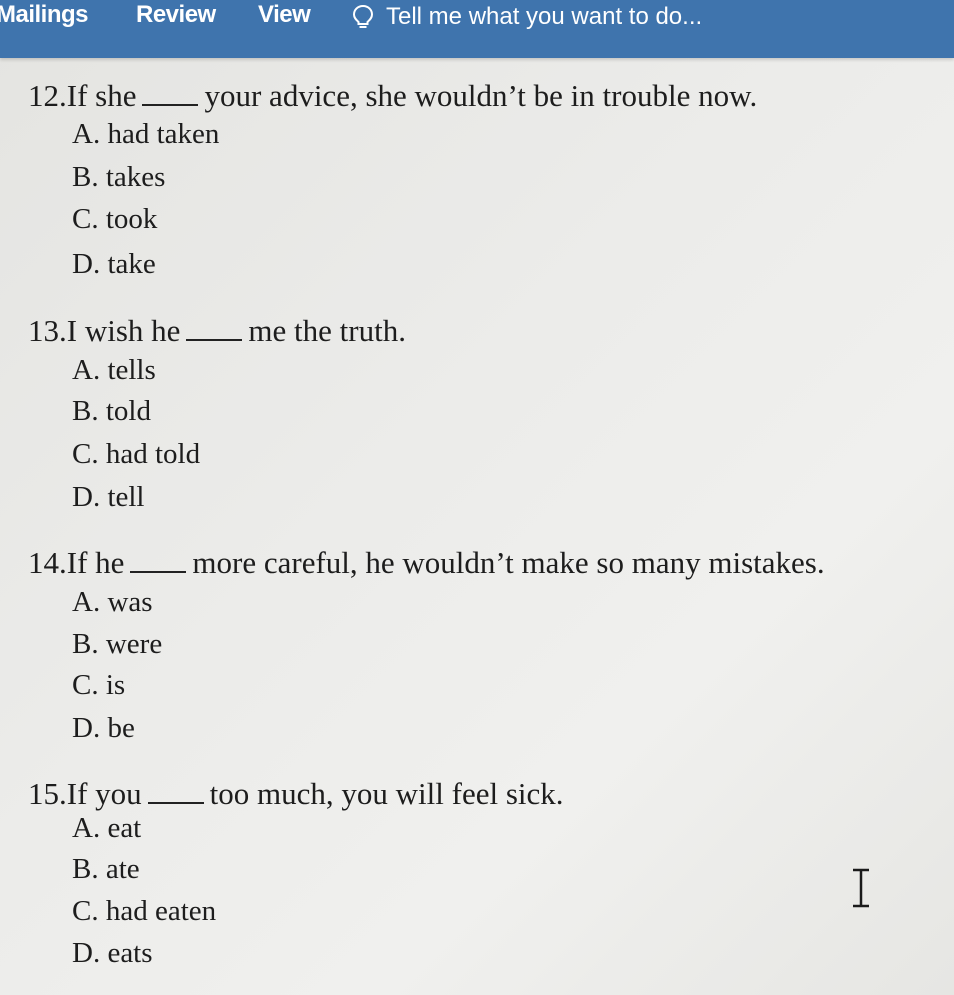 The height and width of the screenshot is (995, 954). What do you see at coordinates (99, 685) in the screenshot?
I see `option-14-c: C. is` at bounding box center [99, 685].